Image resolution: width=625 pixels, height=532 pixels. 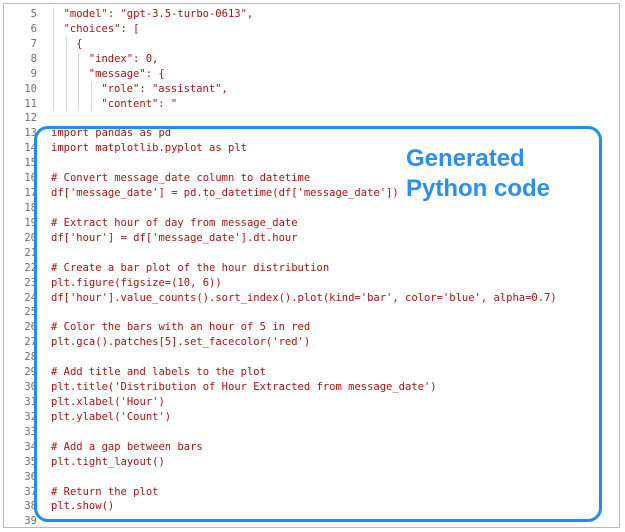 What do you see at coordinates (30, 491) in the screenshot?
I see `line-number: 37` at bounding box center [30, 491].